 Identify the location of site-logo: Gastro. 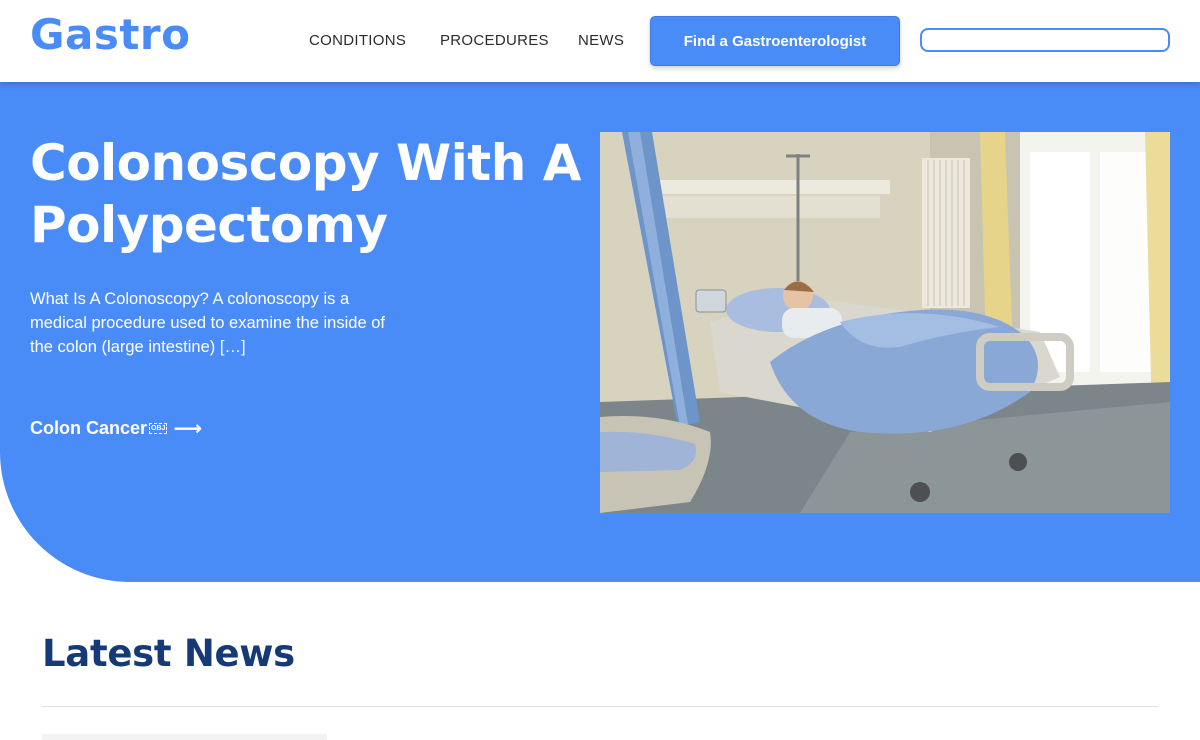
(110, 34).